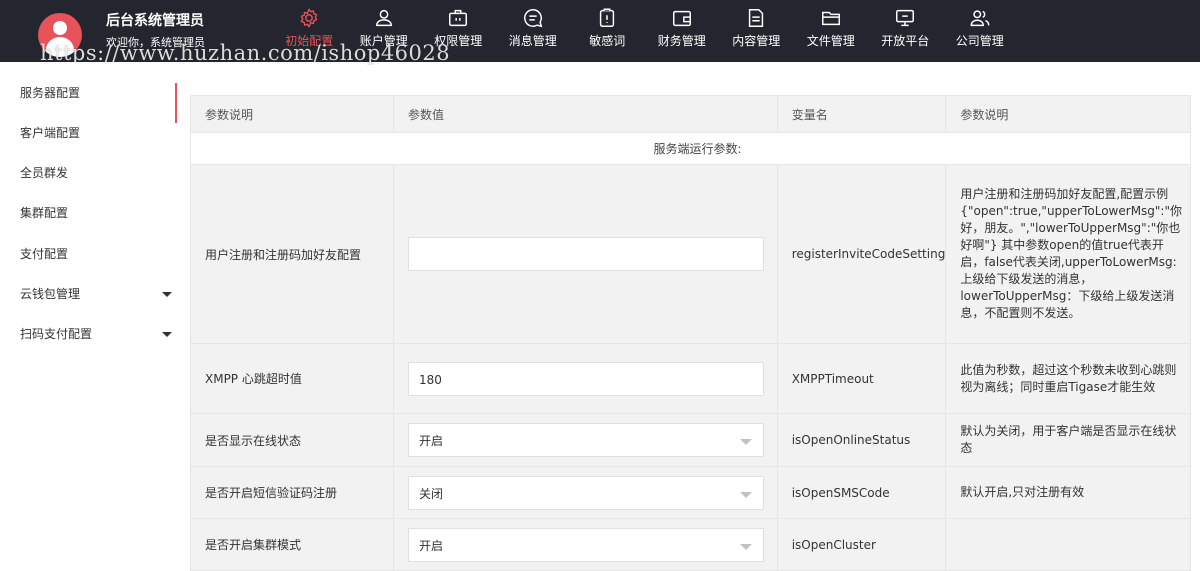  I want to click on invite-code-setting-input, so click(585, 254).